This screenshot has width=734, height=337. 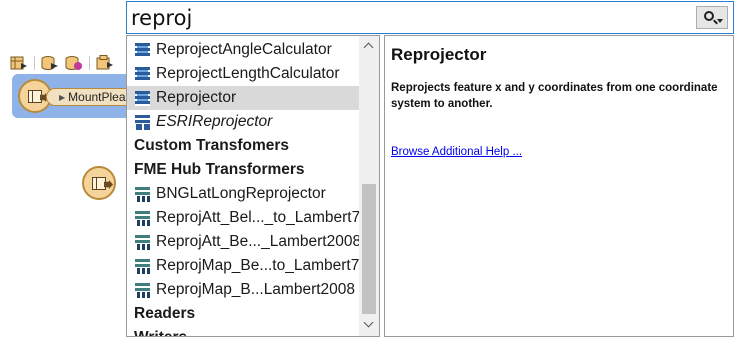 I want to click on result-item-label: ReprojectLengthCalculator, so click(x=248, y=73).